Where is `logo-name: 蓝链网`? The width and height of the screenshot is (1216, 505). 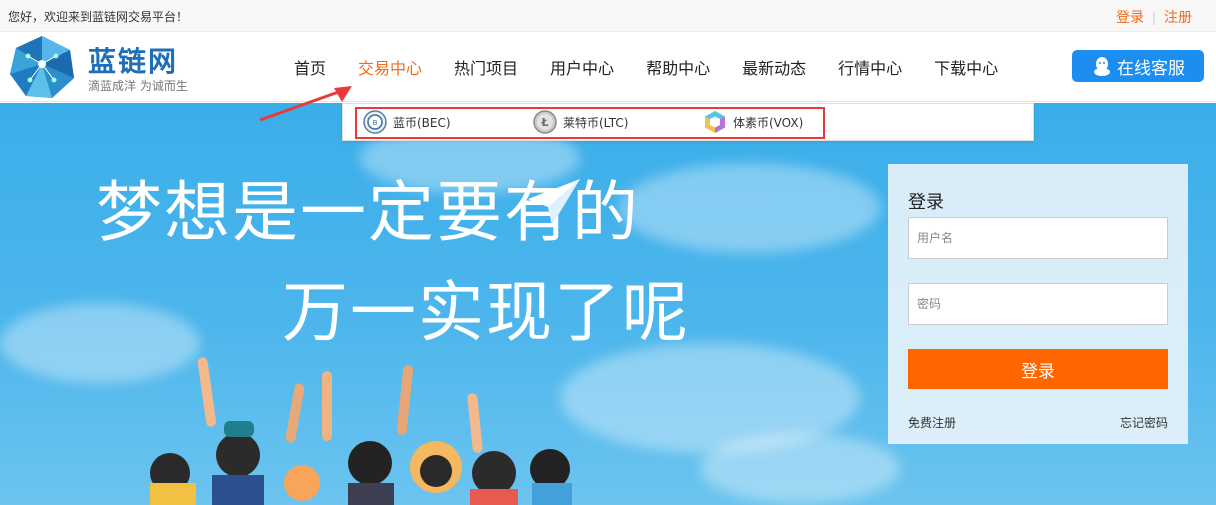 logo-name: 蓝链网 is located at coordinates (133, 61).